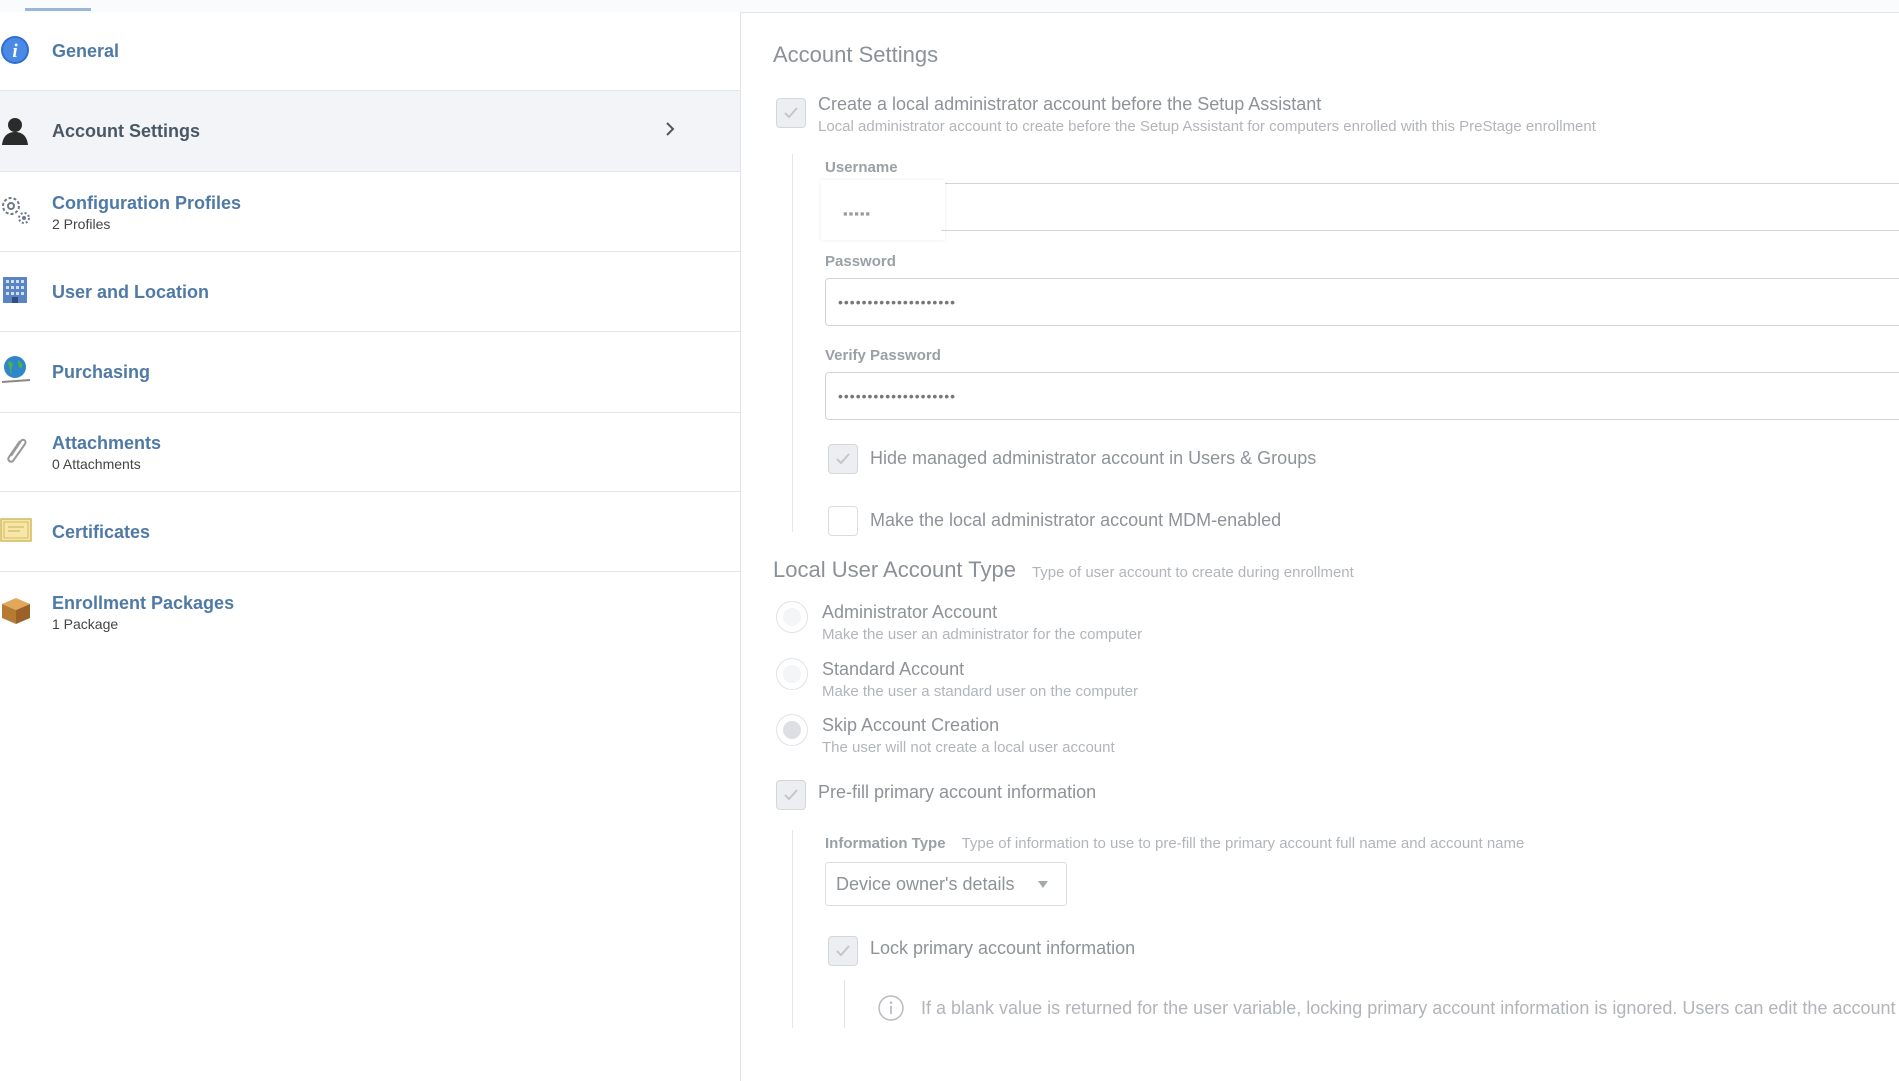  I want to click on package-box-icon, so click(16, 610).